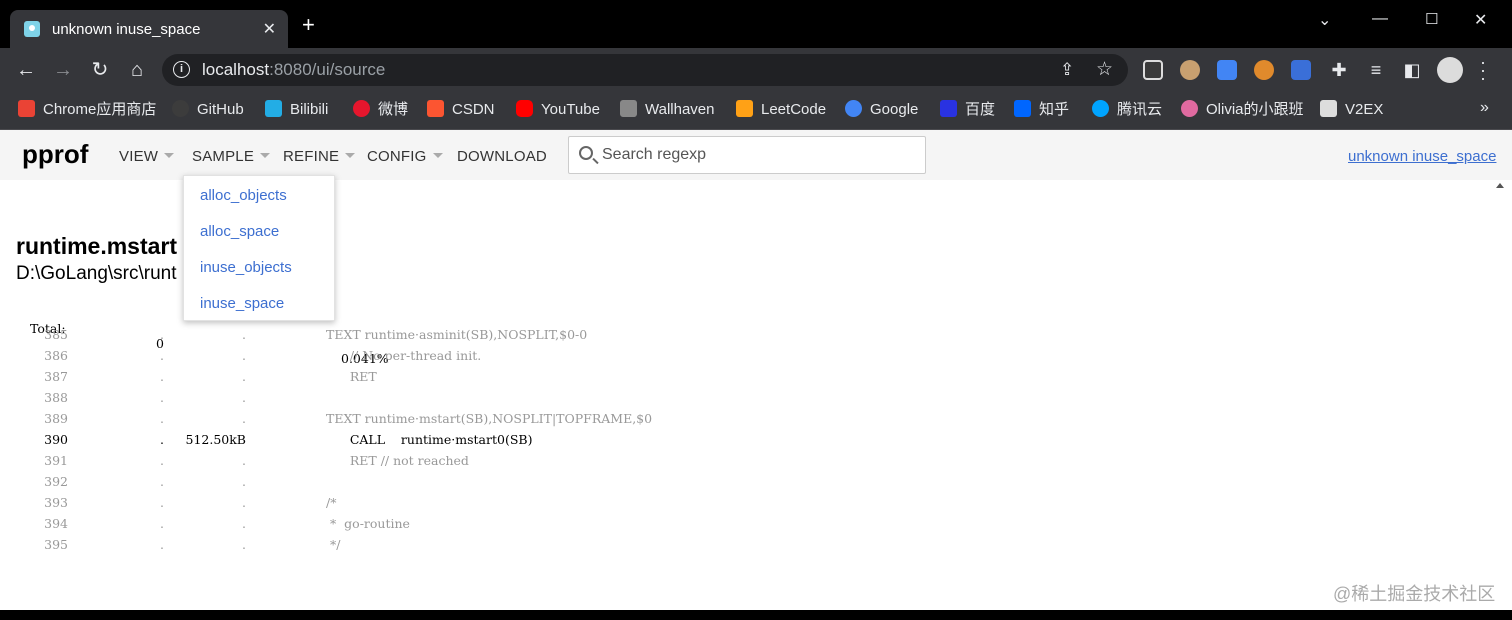 The width and height of the screenshot is (1512, 620). What do you see at coordinates (56, 460) in the screenshot?
I see `line-number: 391` at bounding box center [56, 460].